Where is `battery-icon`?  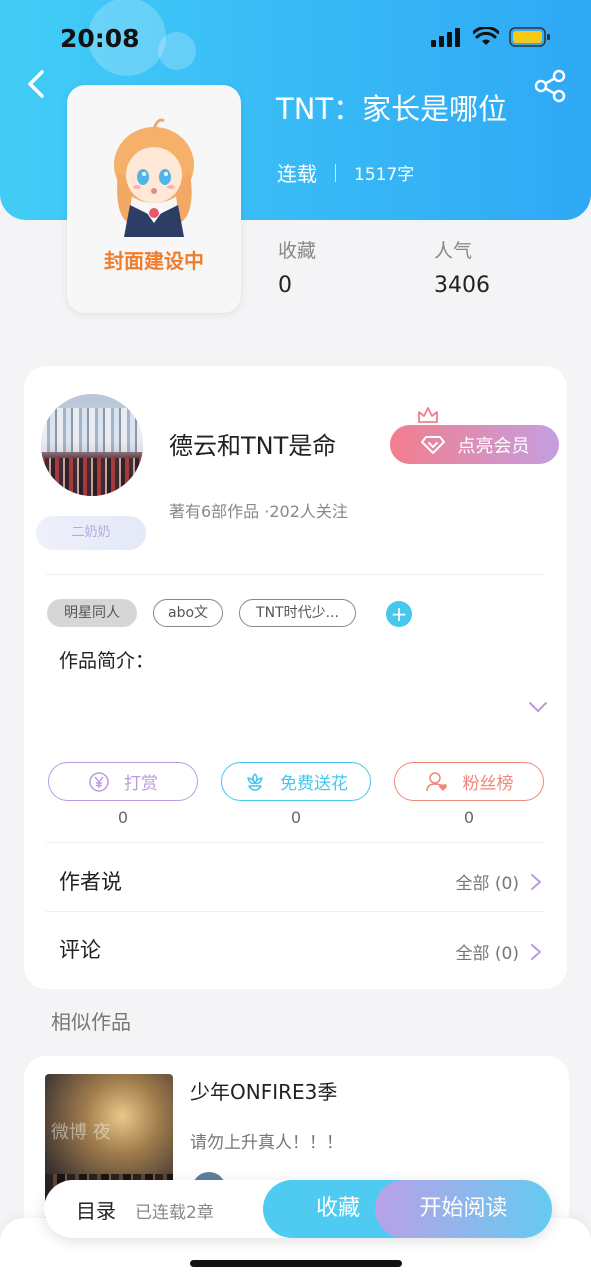 battery-icon is located at coordinates (529, 37).